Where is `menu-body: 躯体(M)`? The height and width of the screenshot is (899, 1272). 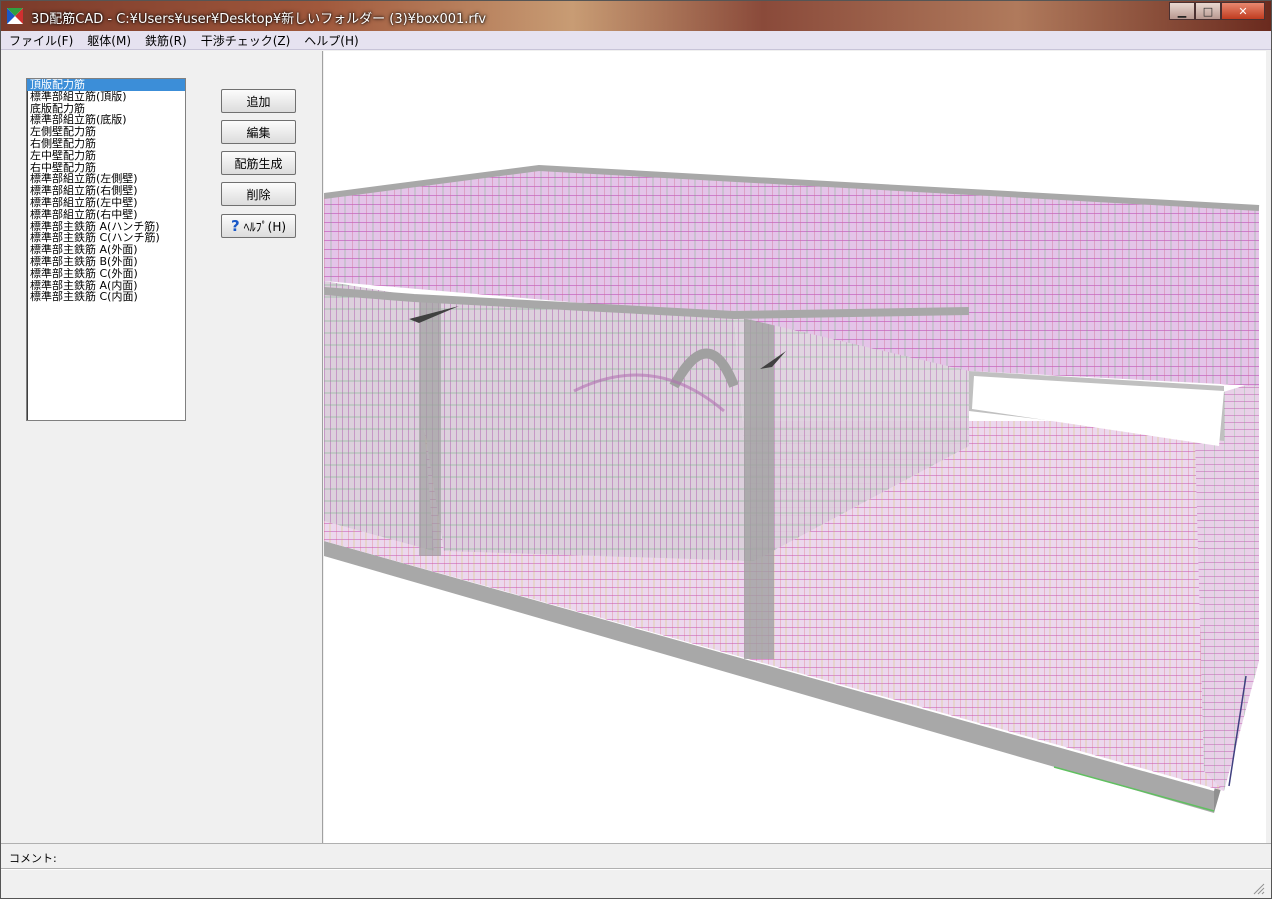
menu-body: 躯体(M) is located at coordinates (109, 40).